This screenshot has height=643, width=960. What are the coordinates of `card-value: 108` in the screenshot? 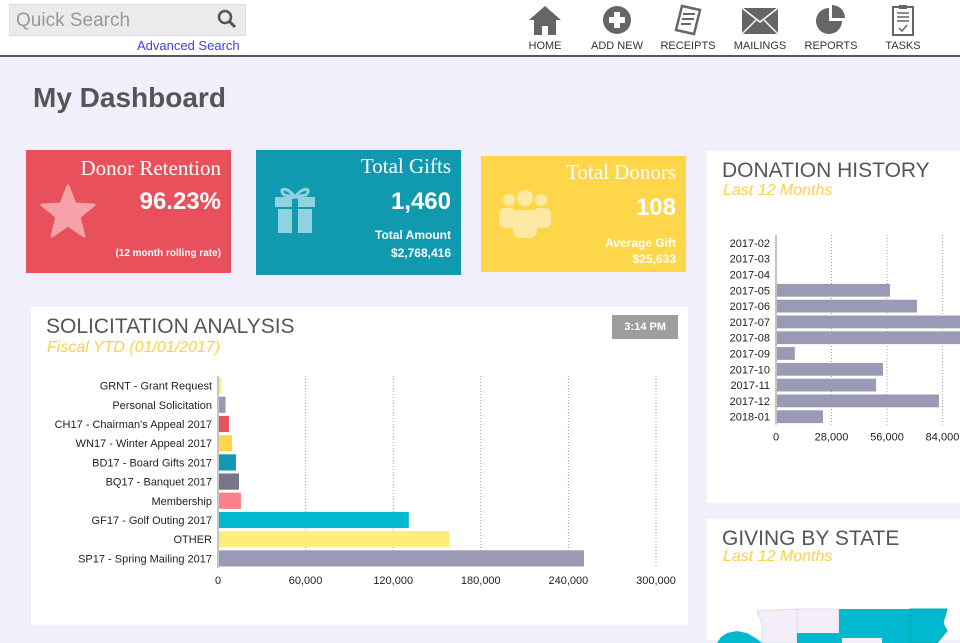 It's located at (655, 207).